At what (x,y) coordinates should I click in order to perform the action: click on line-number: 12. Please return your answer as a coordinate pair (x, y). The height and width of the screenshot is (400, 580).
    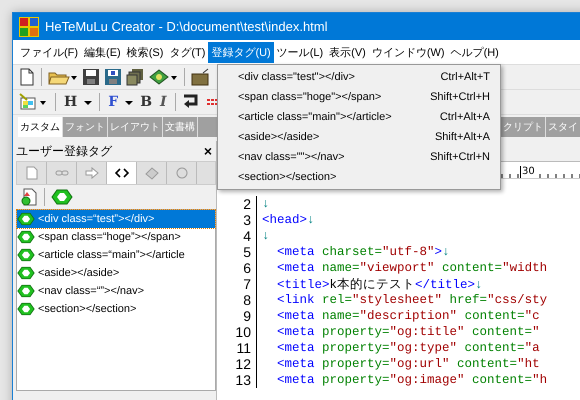
    Looking at the image, I should click on (237, 364).